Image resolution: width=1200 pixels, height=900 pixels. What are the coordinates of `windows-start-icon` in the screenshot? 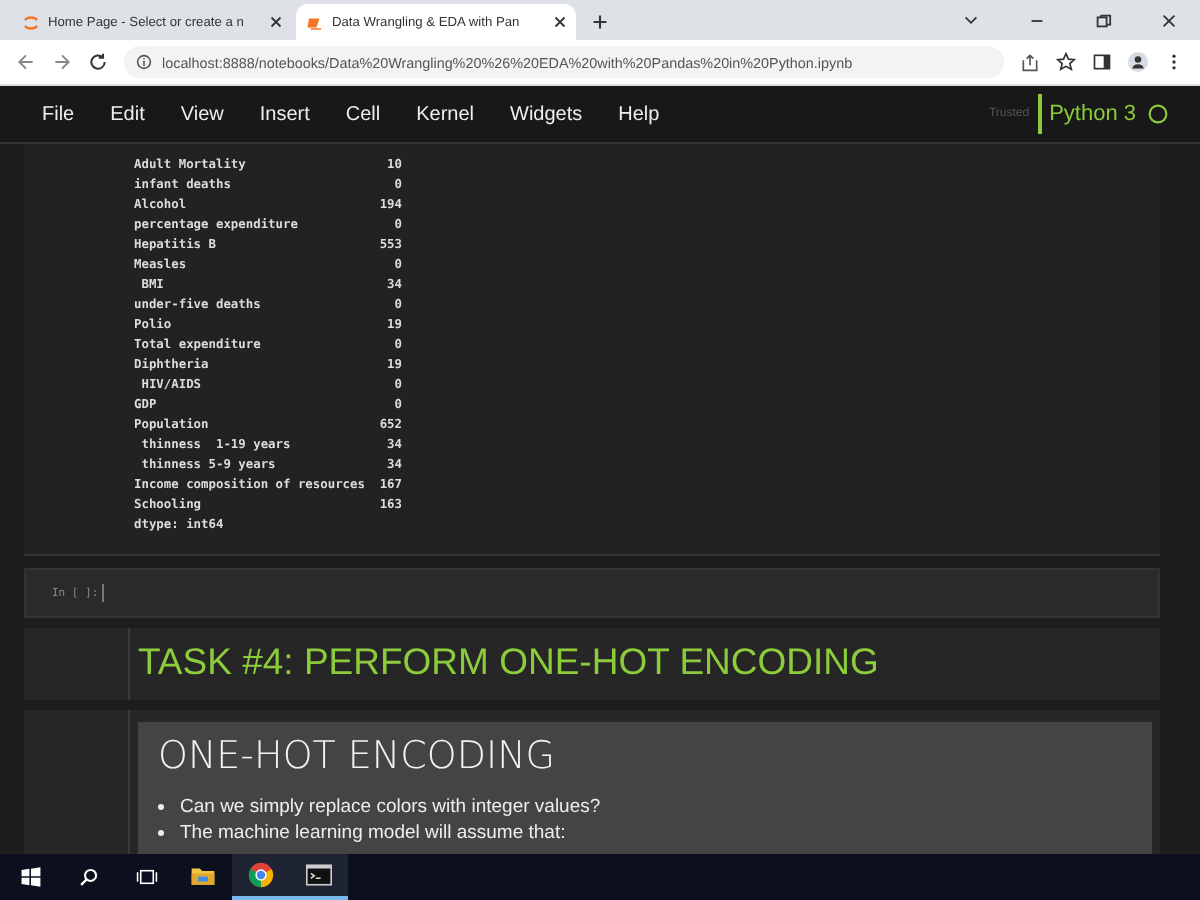 It's located at (31, 877).